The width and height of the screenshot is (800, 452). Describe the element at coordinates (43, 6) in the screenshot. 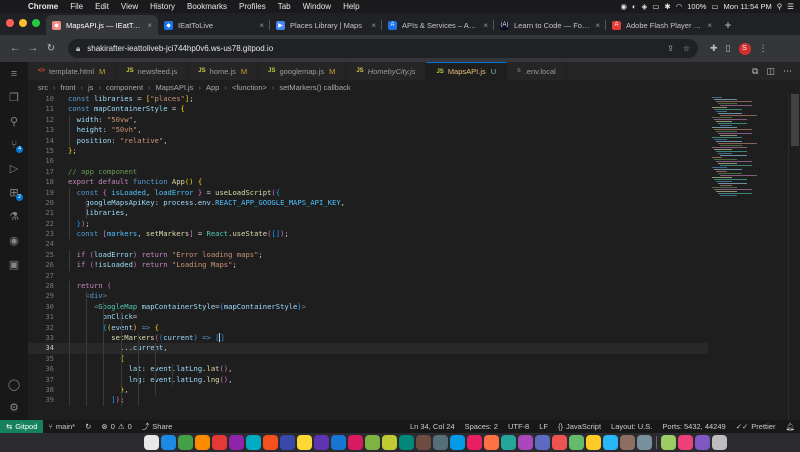

I see `menu-app-name: Chrome` at that location.